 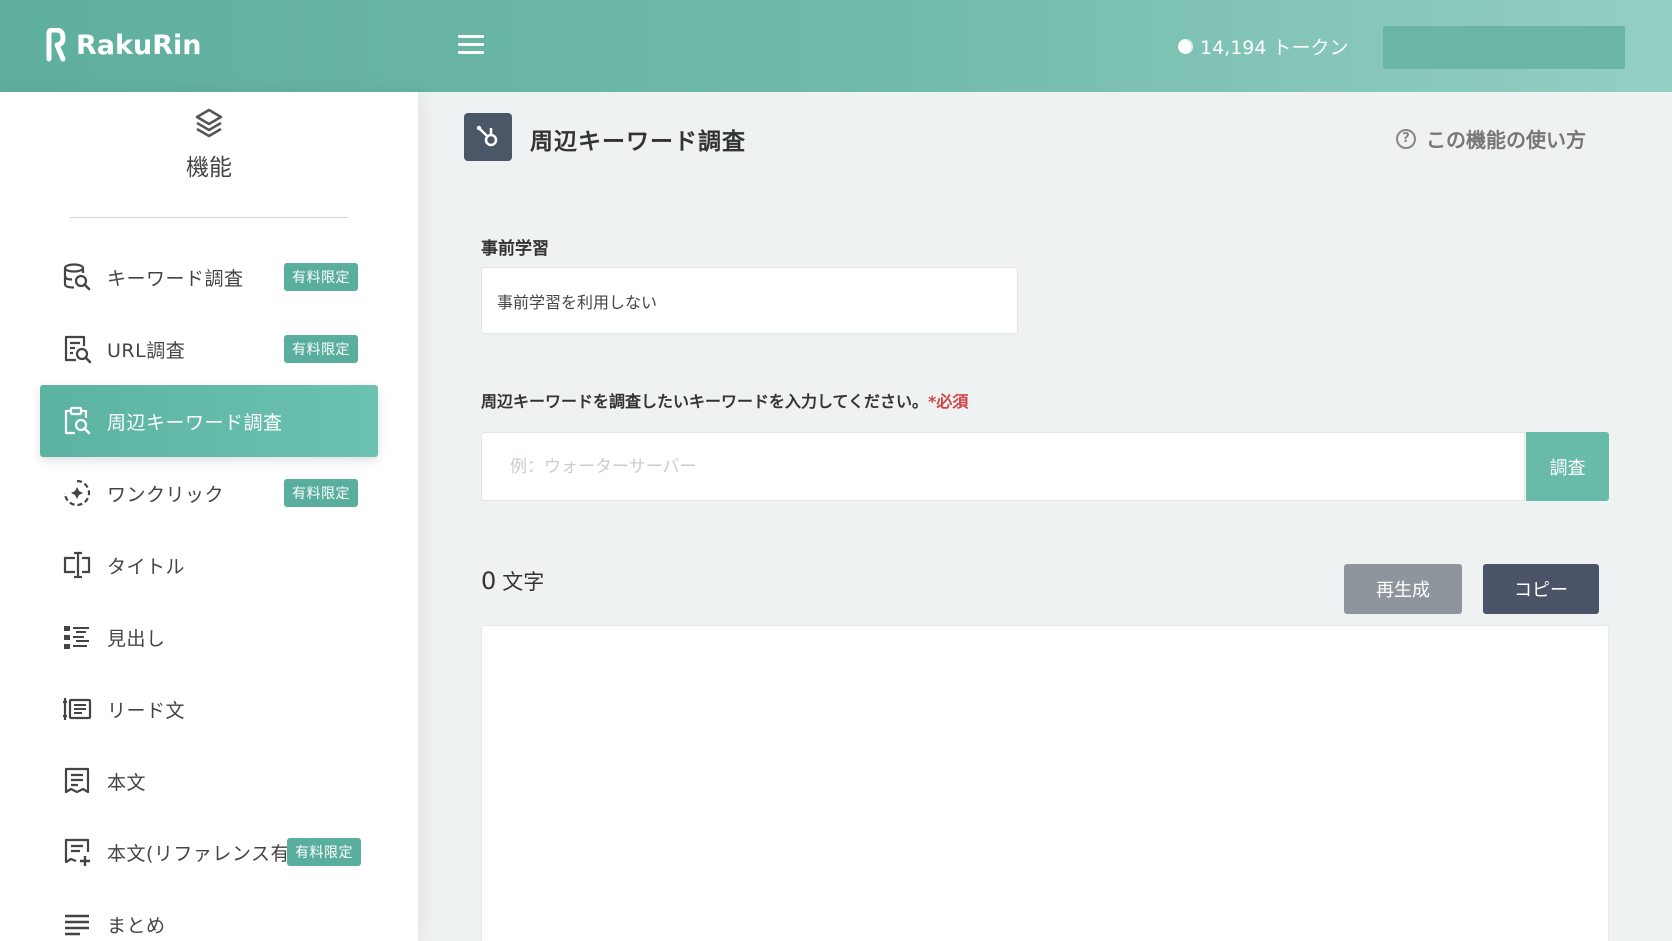 What do you see at coordinates (209, 637) in the screenshot?
I see `sidebar-item-headings: 見出し` at bounding box center [209, 637].